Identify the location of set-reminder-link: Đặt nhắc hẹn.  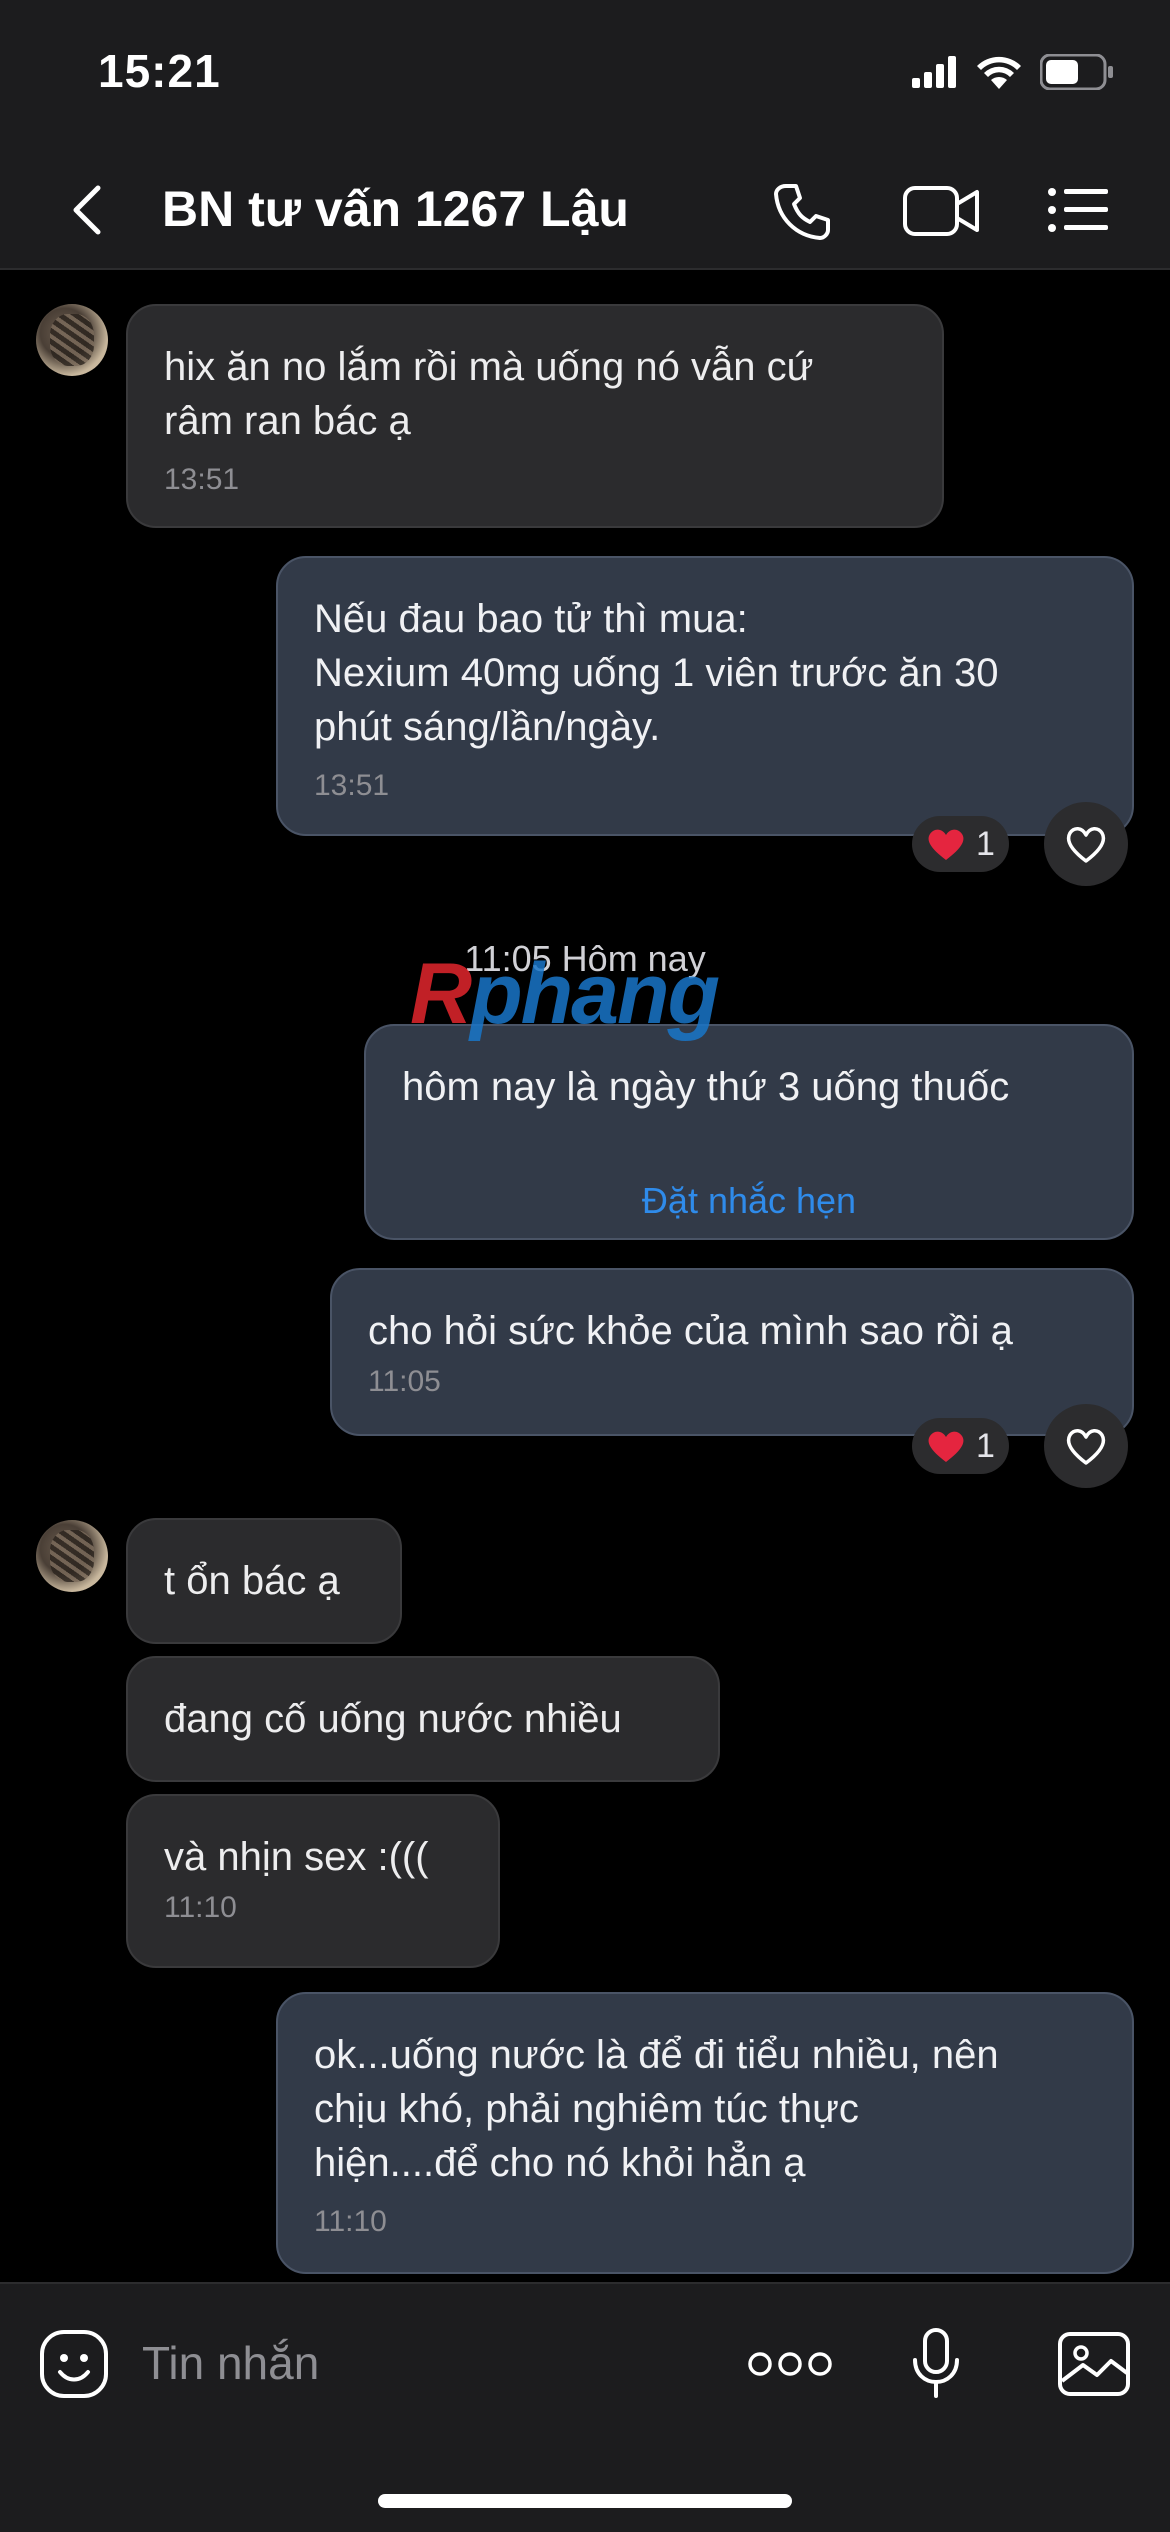
(749, 1201).